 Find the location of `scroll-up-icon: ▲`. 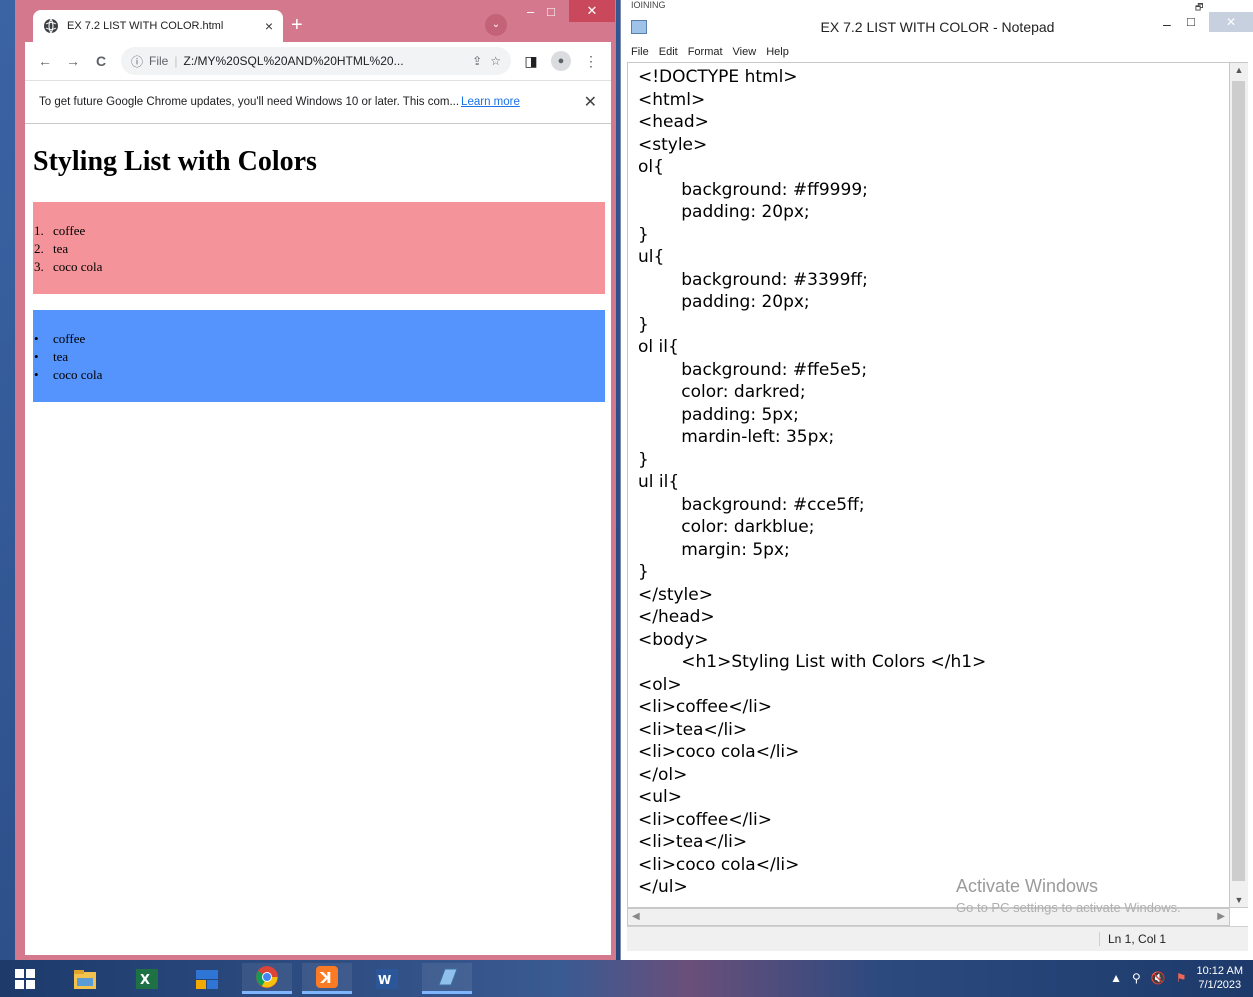

scroll-up-icon: ▲ is located at coordinates (1239, 70).